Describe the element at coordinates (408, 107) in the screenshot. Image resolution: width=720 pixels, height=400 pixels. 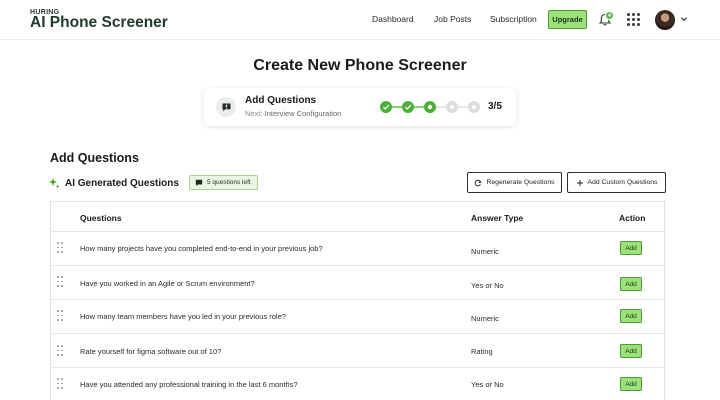
I see `step-2-complete` at that location.